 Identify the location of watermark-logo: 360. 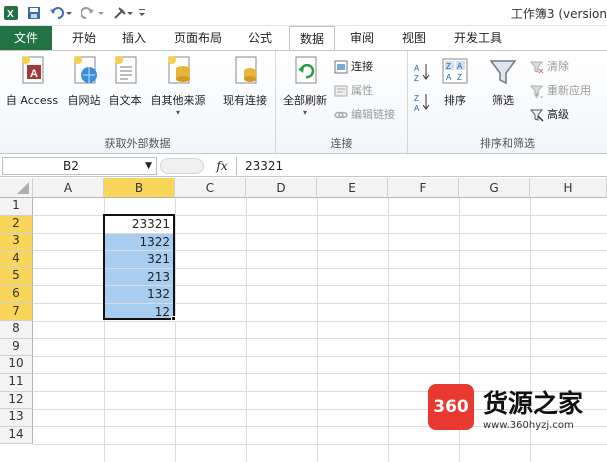
(451, 407).